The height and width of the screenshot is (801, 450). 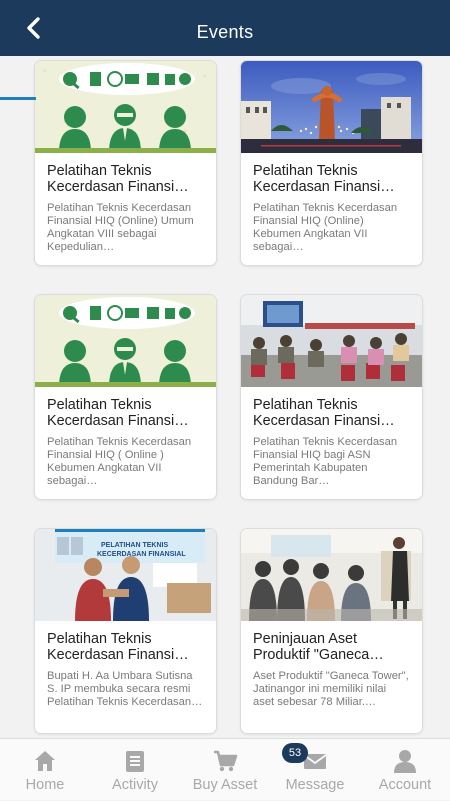 I want to click on nav-label: Message, so click(x=315, y=785).